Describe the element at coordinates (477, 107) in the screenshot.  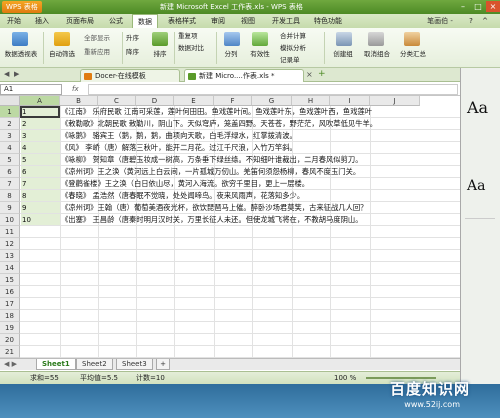
I see `style-sample: Aa` at that location.